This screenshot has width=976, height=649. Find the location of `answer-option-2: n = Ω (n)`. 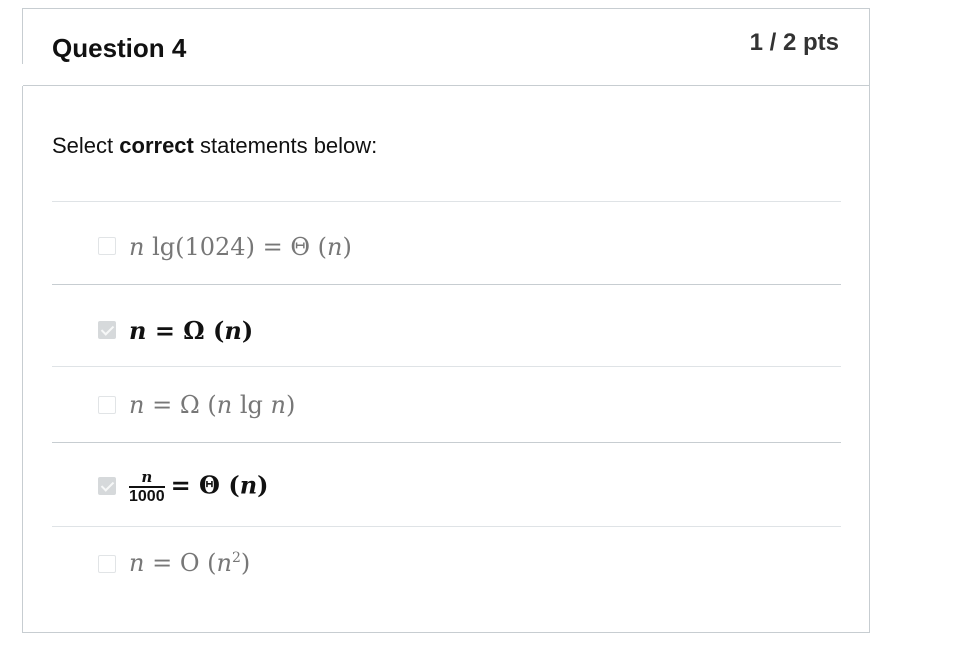

answer-option-2: n = Ω (n) is located at coordinates (446, 325).